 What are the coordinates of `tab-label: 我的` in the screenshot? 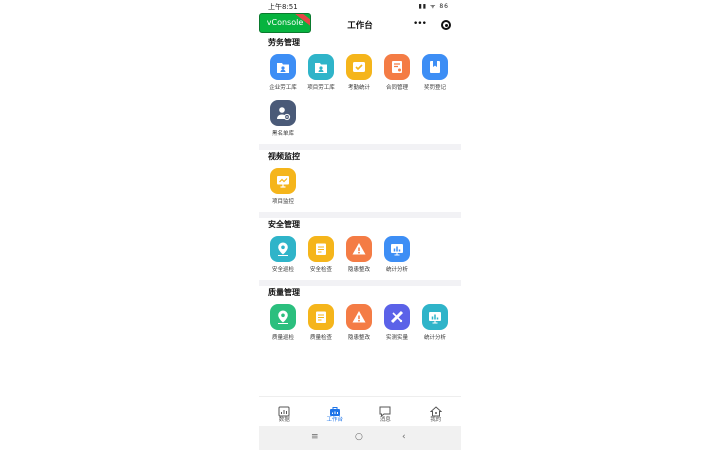 It's located at (436, 420).